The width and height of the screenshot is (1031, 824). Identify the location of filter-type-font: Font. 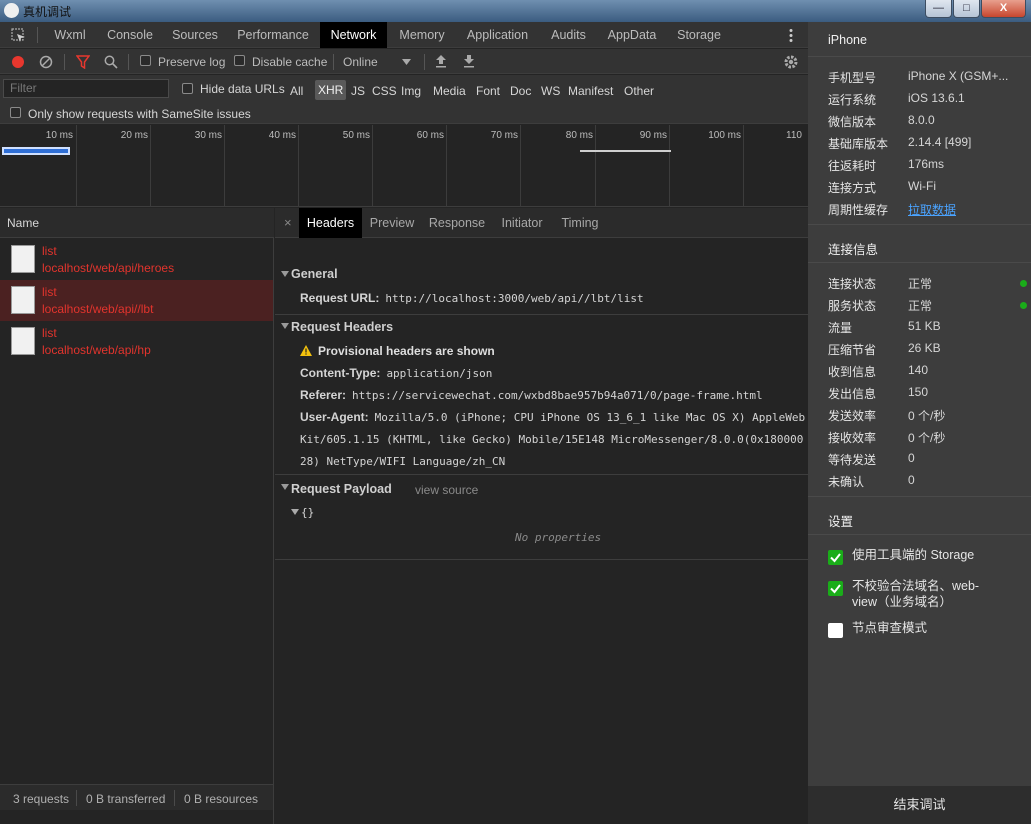
(488, 91).